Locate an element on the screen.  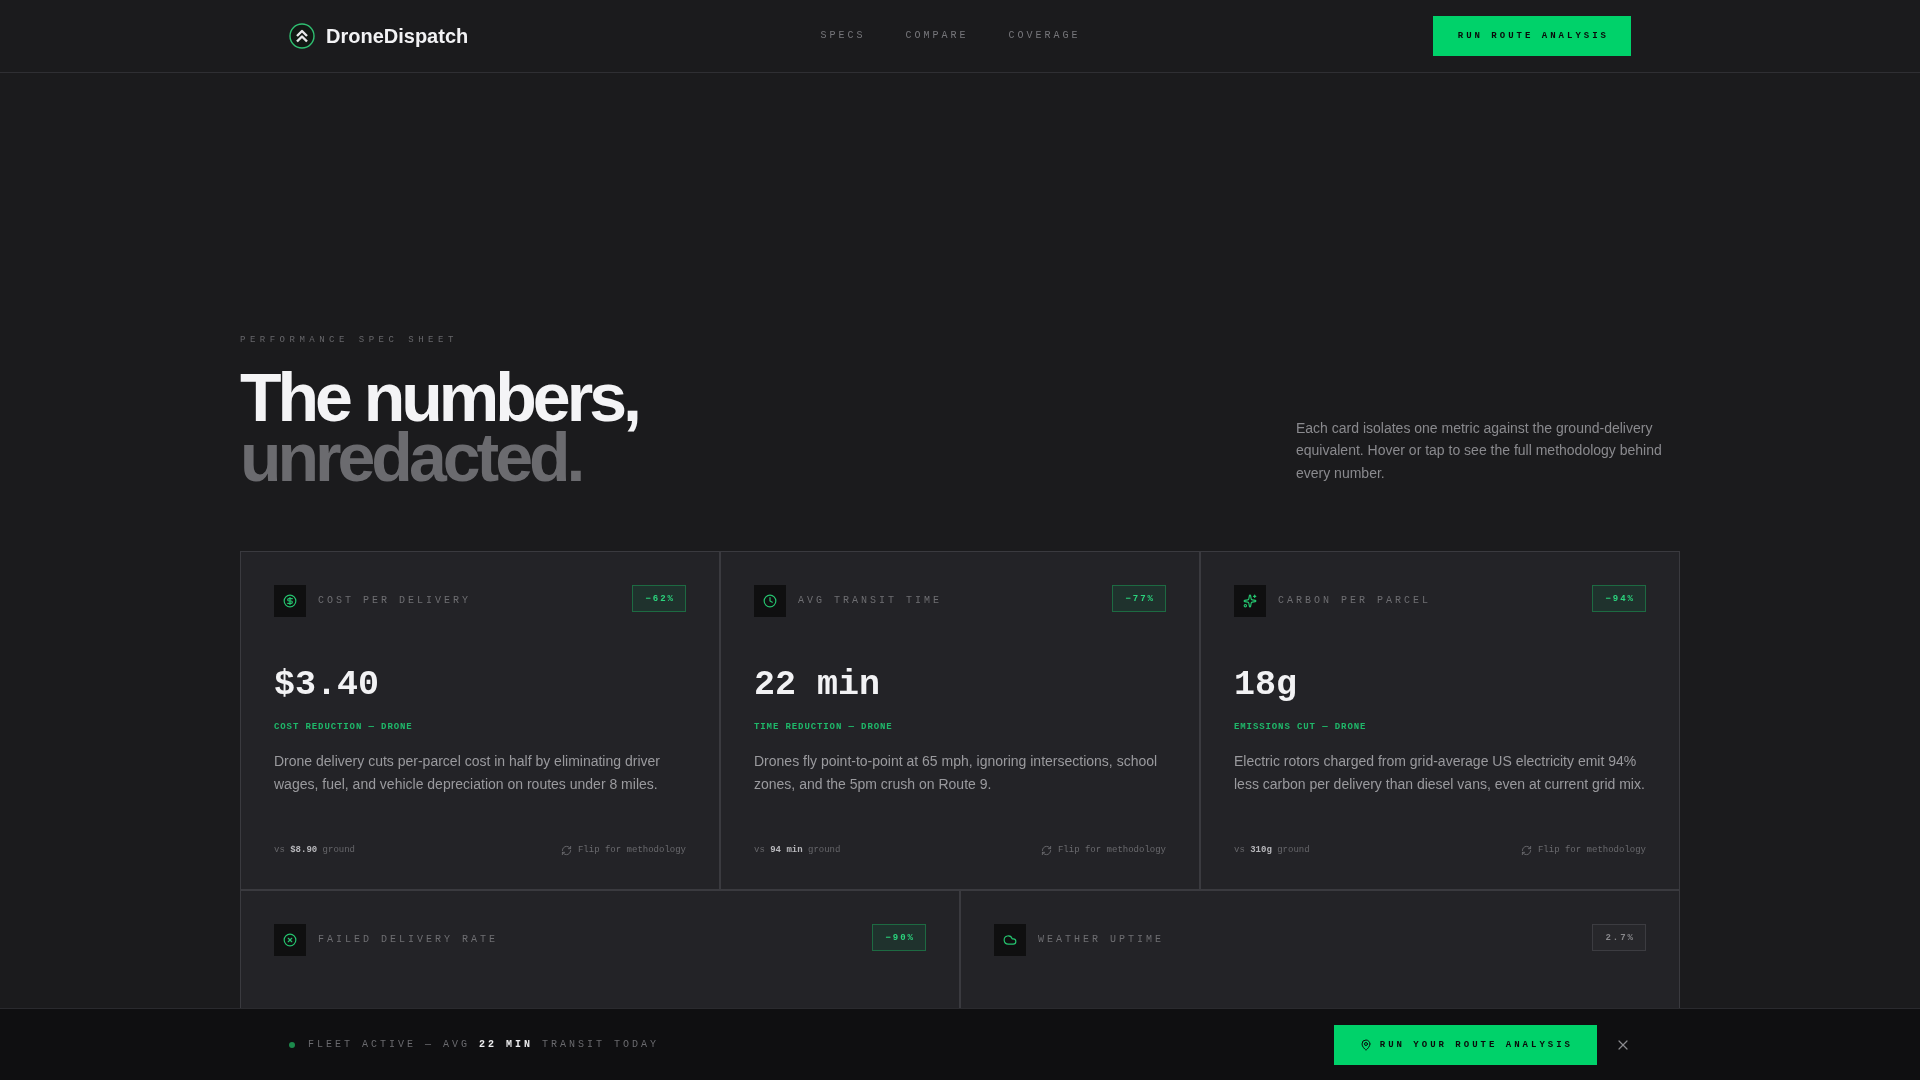
hero-intro: Each card isolates one metric against the ground-delivery equivalent. Hover or tap to see the full methodology behind every number. is located at coordinates (1479, 450).